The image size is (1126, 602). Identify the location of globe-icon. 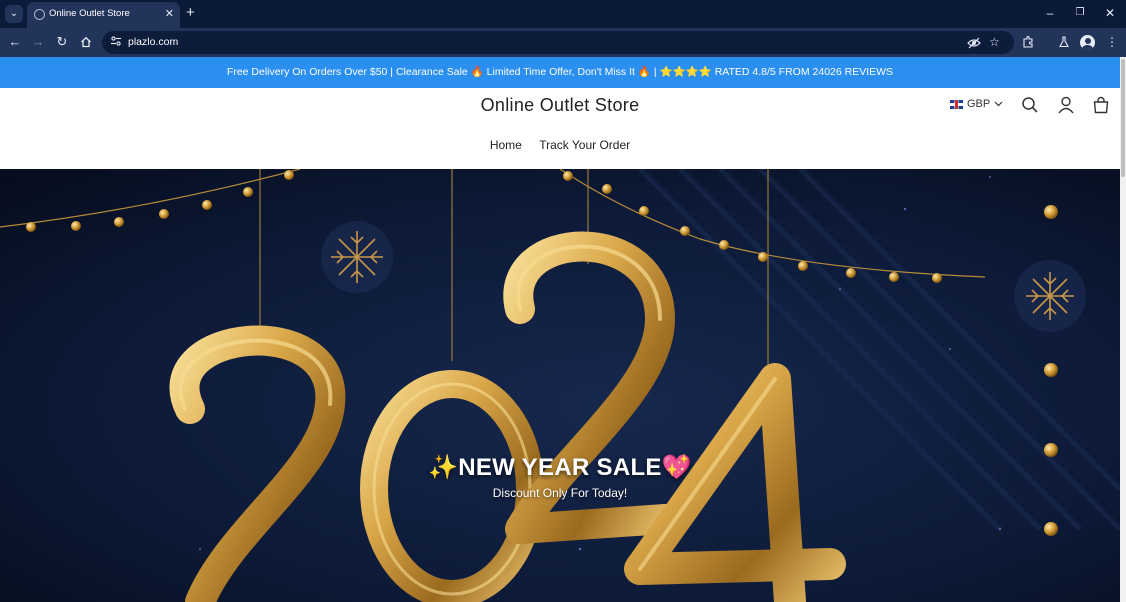
(39, 14).